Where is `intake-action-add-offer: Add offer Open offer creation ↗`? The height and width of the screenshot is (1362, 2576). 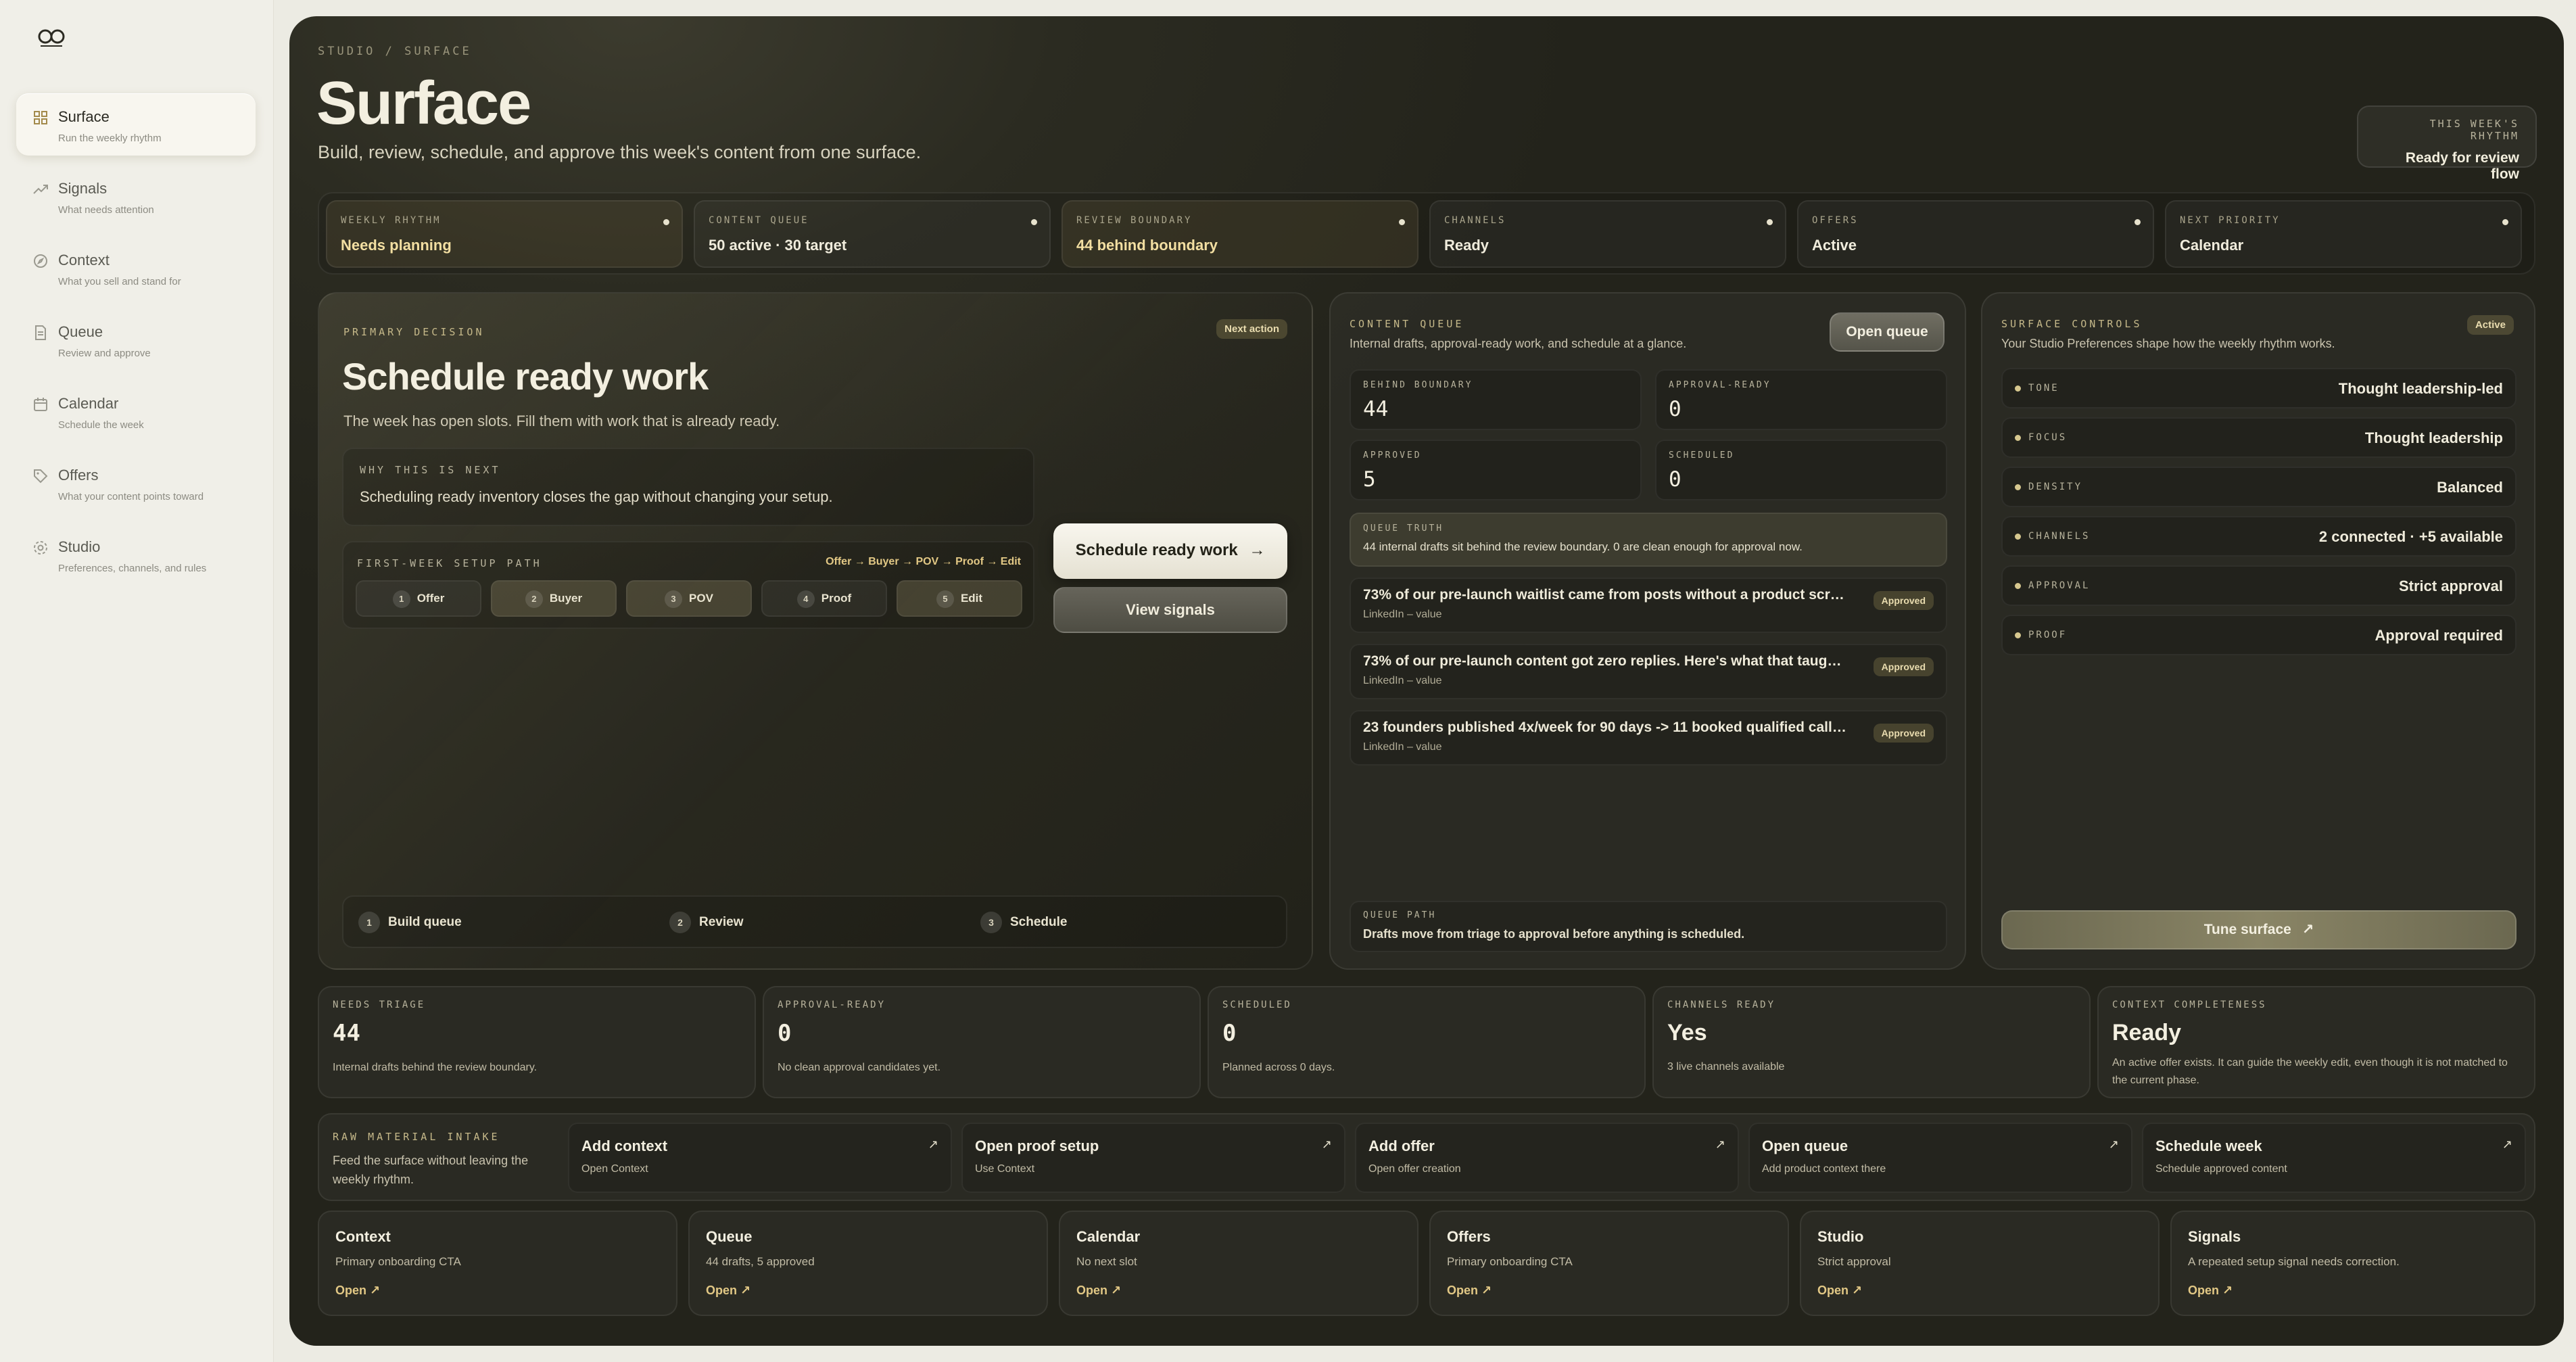 intake-action-add-offer: Add offer Open offer creation ↗ is located at coordinates (1547, 1158).